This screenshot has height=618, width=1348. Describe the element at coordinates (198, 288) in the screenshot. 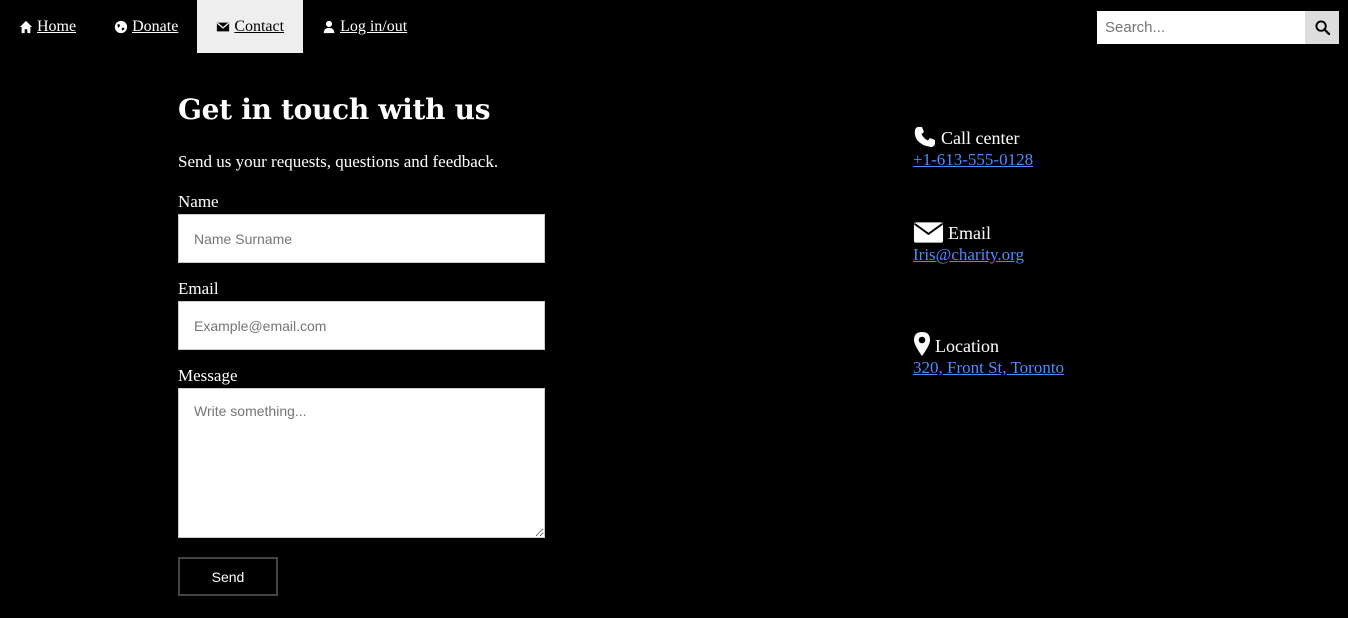

I see `email-label: Email` at that location.